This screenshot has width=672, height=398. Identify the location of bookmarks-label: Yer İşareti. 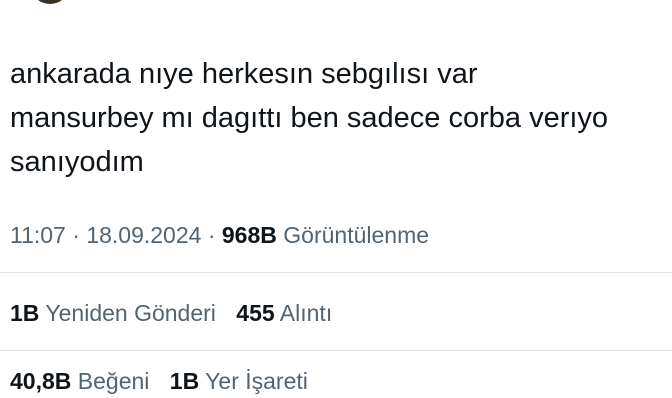
(256, 381).